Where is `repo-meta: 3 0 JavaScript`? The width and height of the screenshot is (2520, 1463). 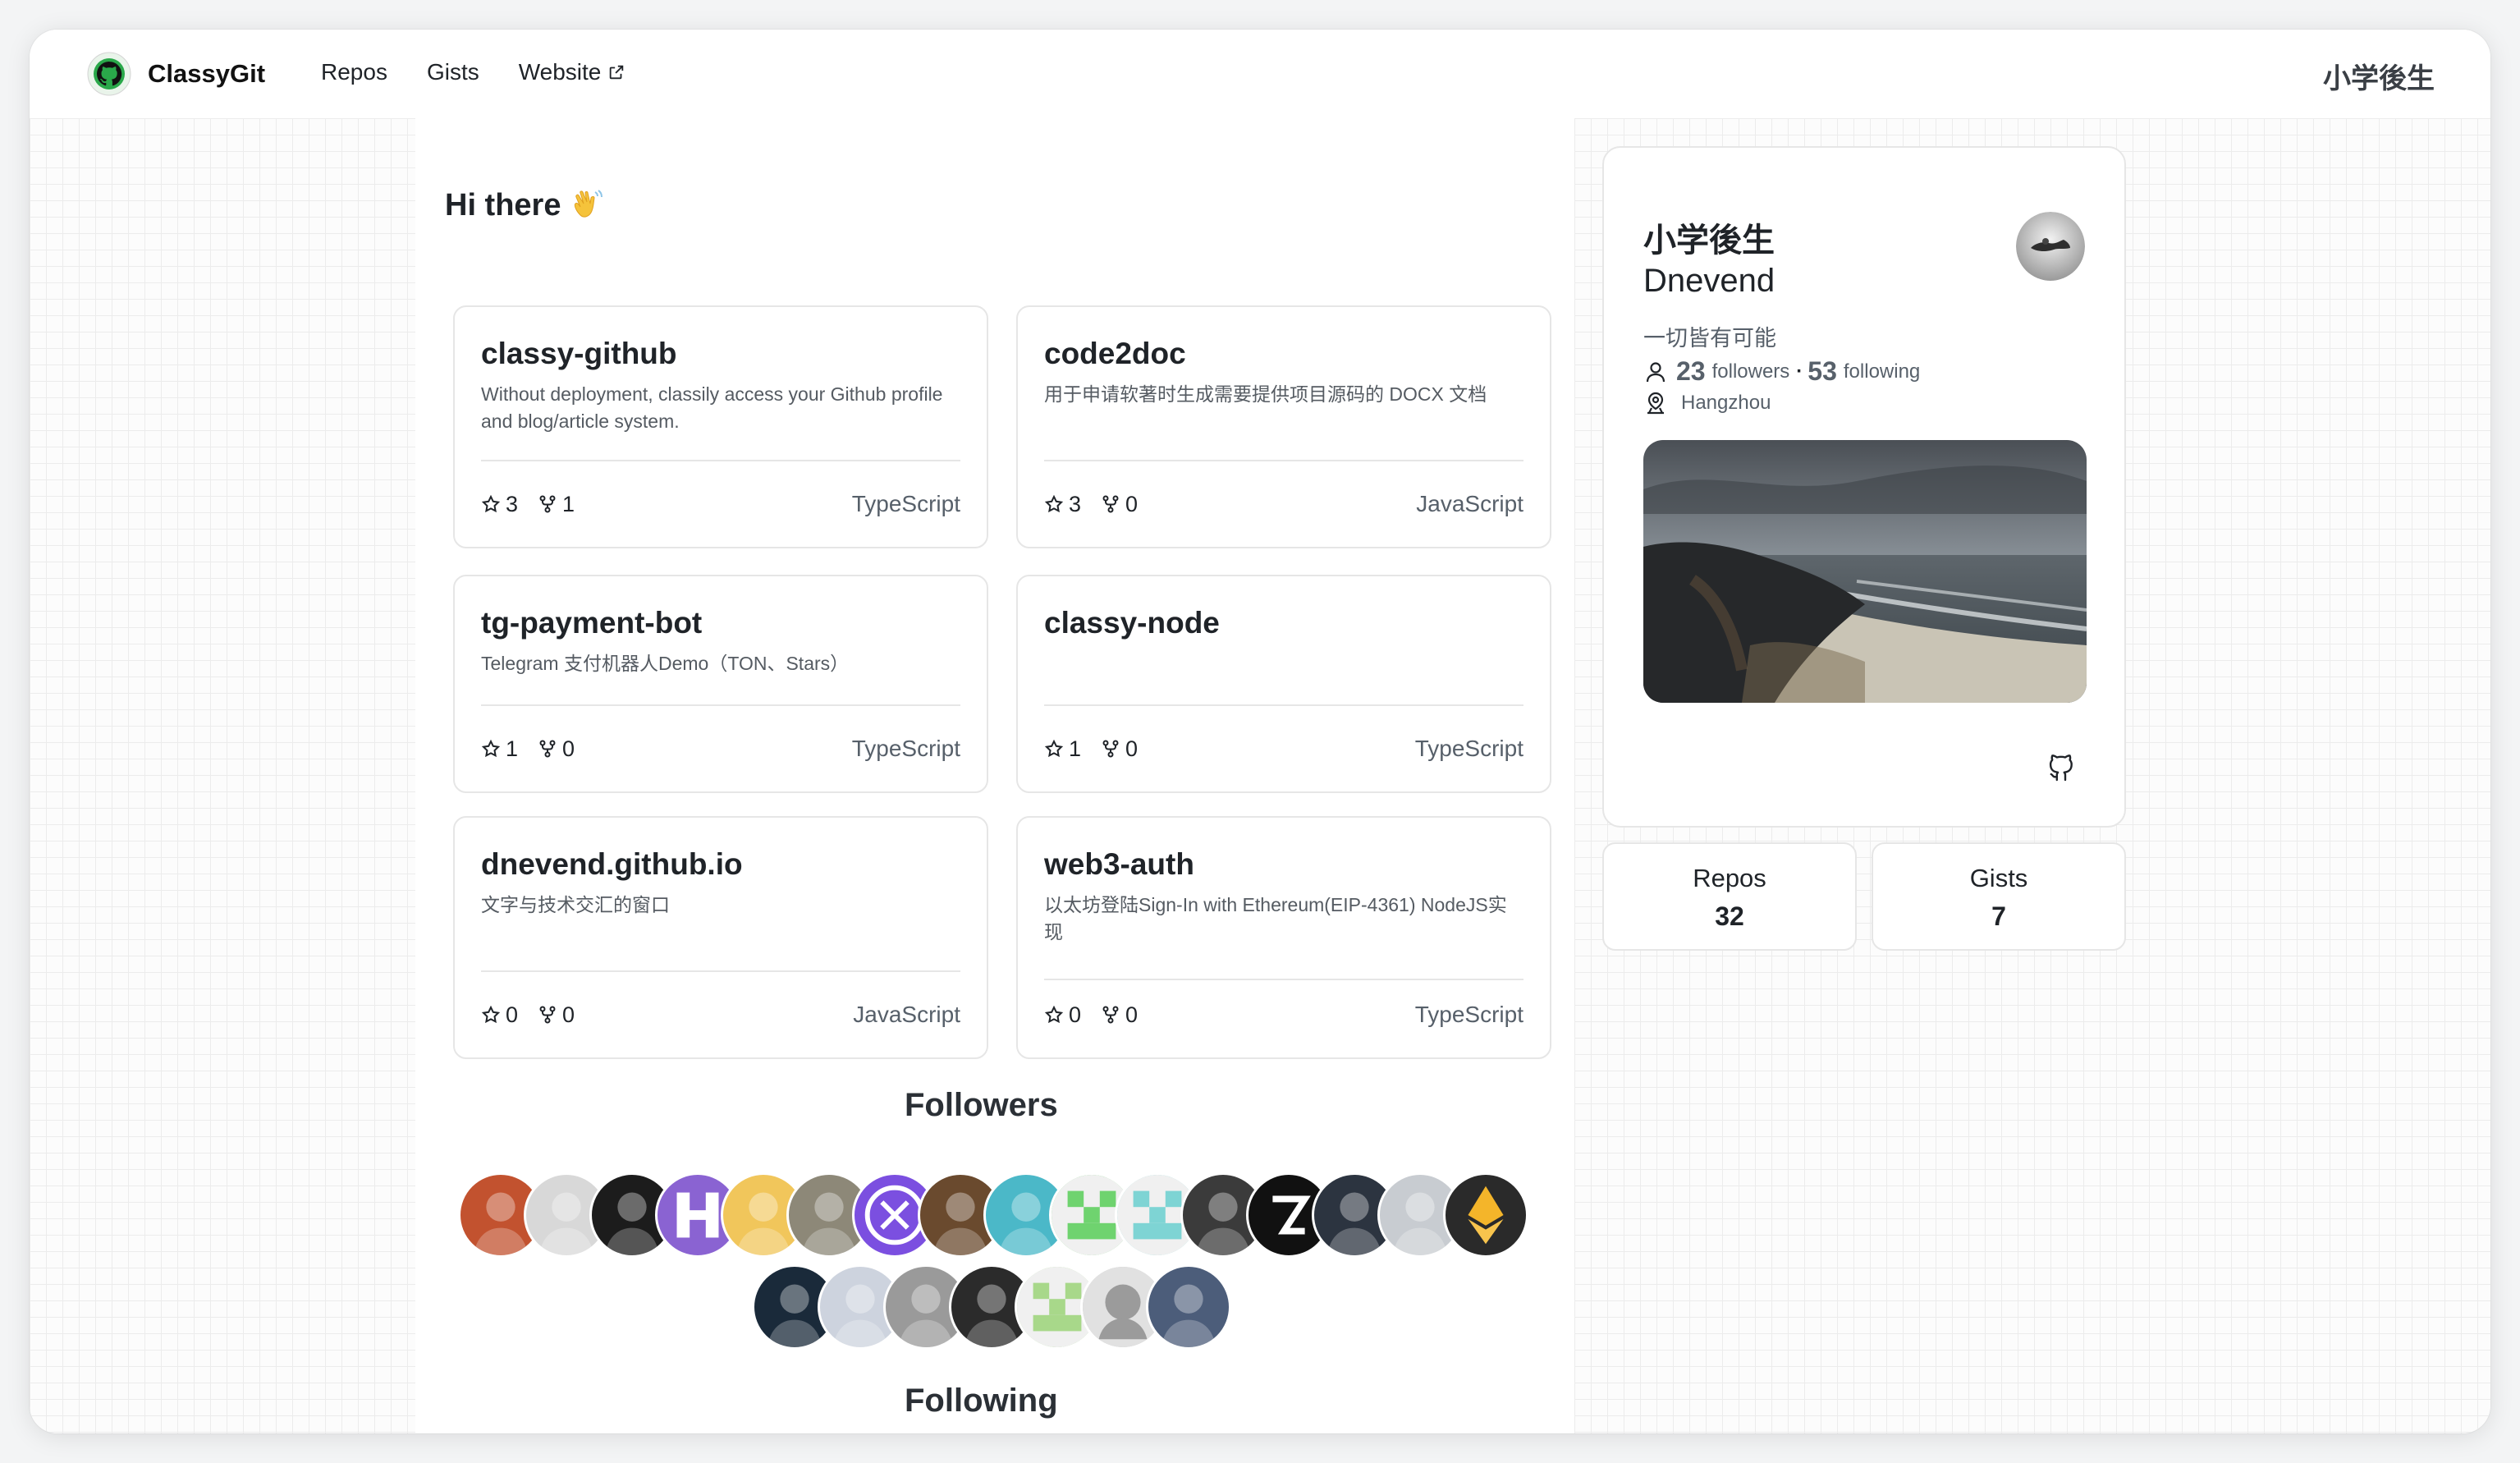
repo-meta: 3 0 JavaScript is located at coordinates (1283, 505).